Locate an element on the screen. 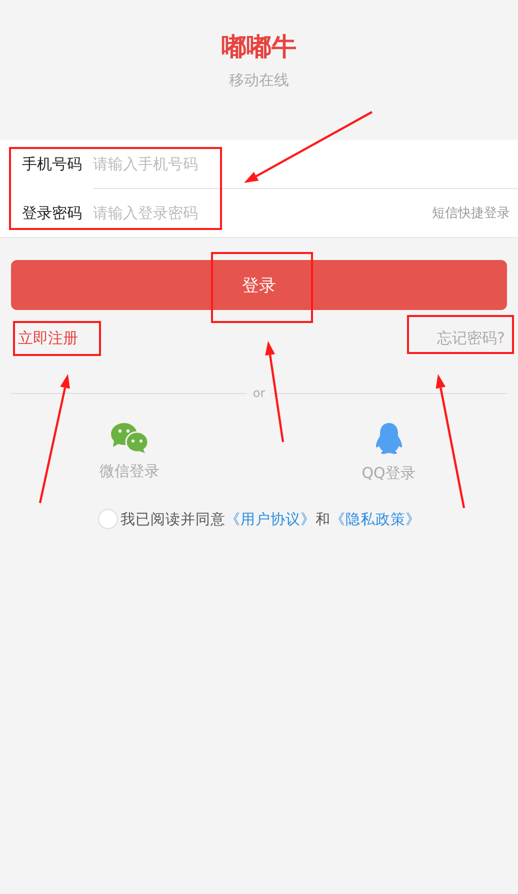 The width and height of the screenshot is (518, 894). field-label: 登录密码 is located at coordinates (52, 213).